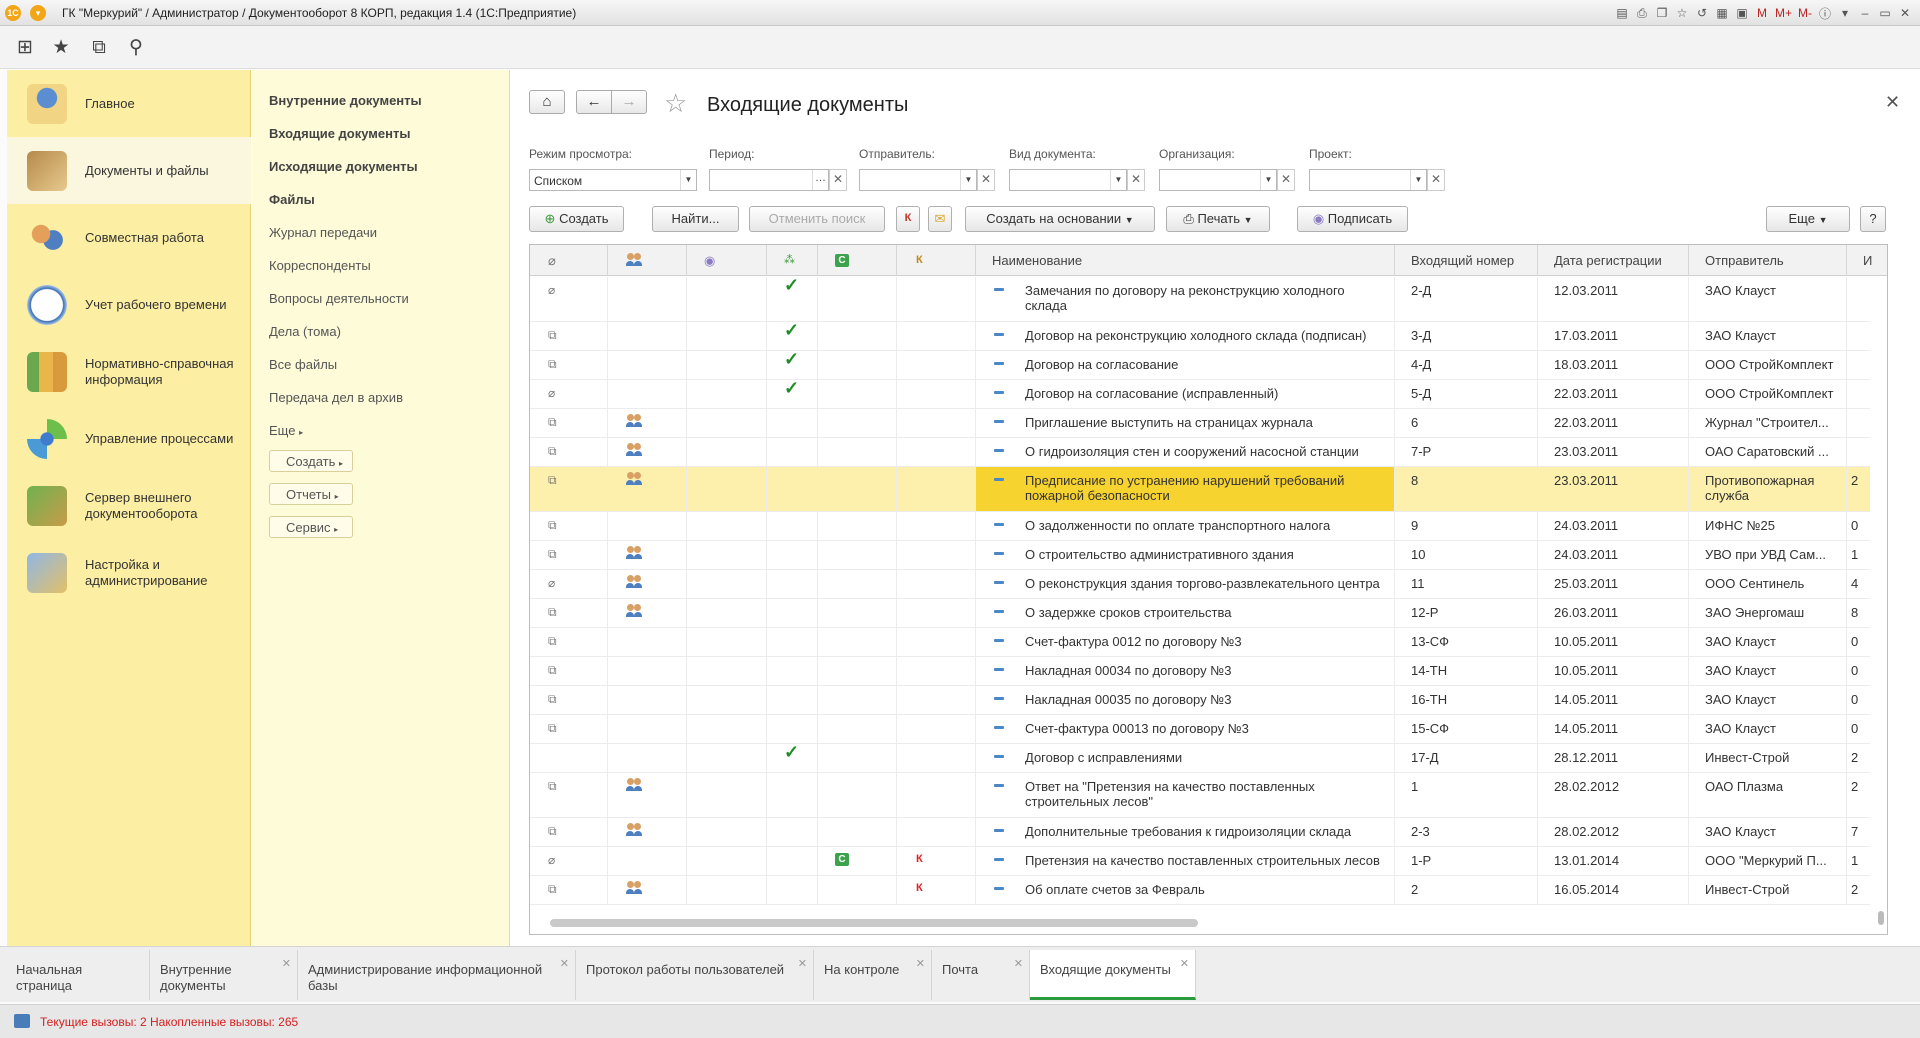 The height and width of the screenshot is (1038, 1920). I want to click on horizontal-scrollbar, so click(874, 923).